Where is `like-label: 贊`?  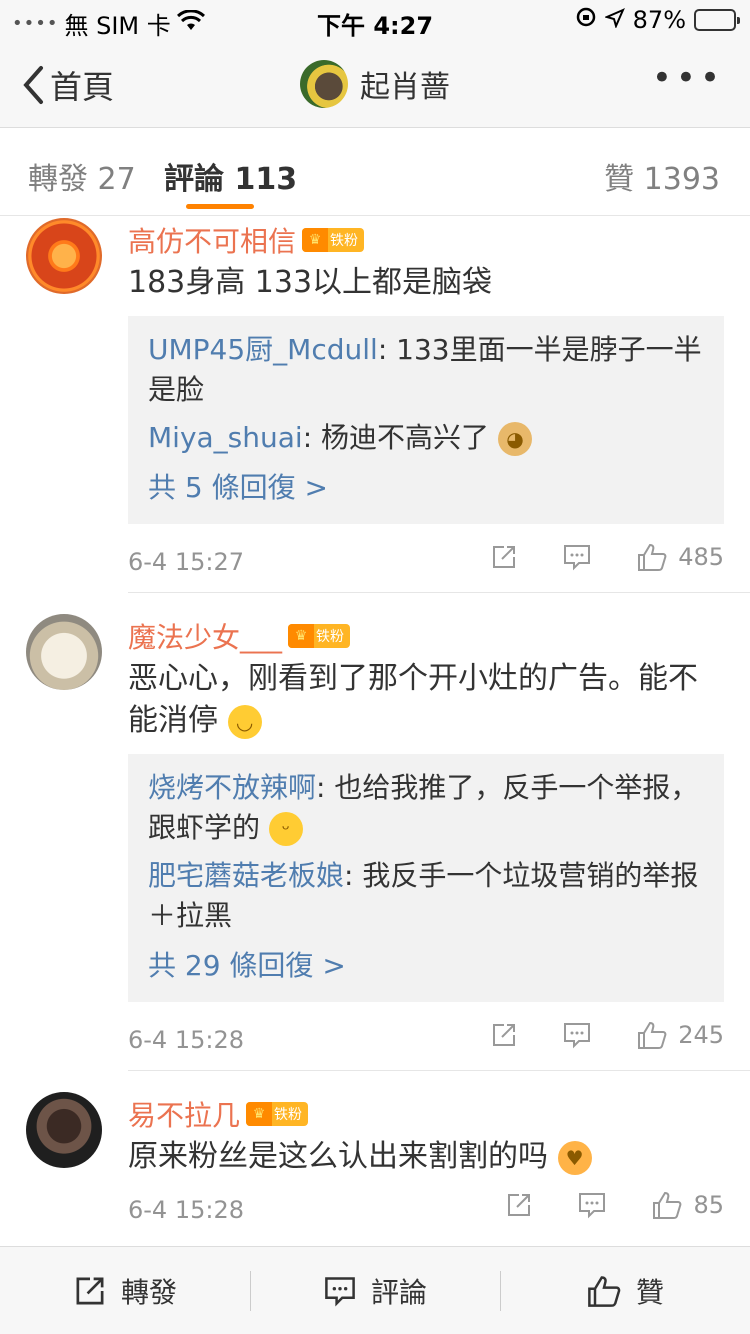
like-label: 贊 is located at coordinates (649, 1292).